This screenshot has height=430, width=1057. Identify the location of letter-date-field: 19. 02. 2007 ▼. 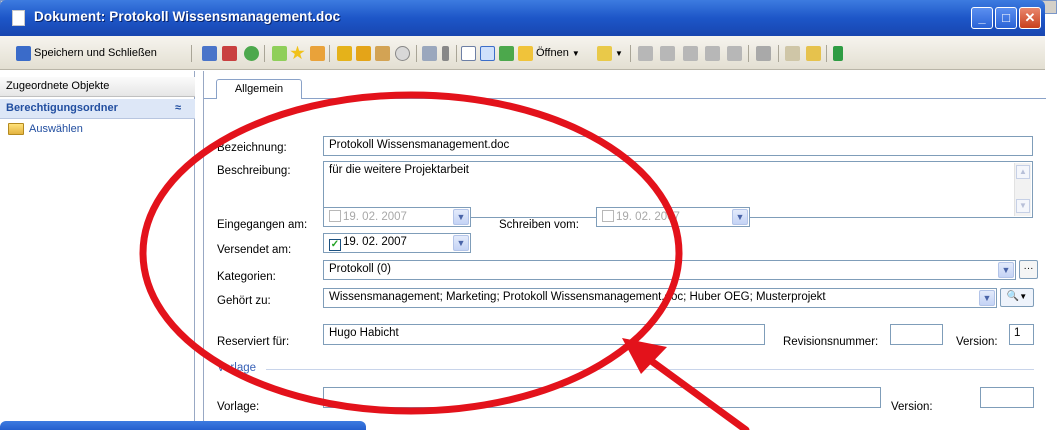
(673, 217).